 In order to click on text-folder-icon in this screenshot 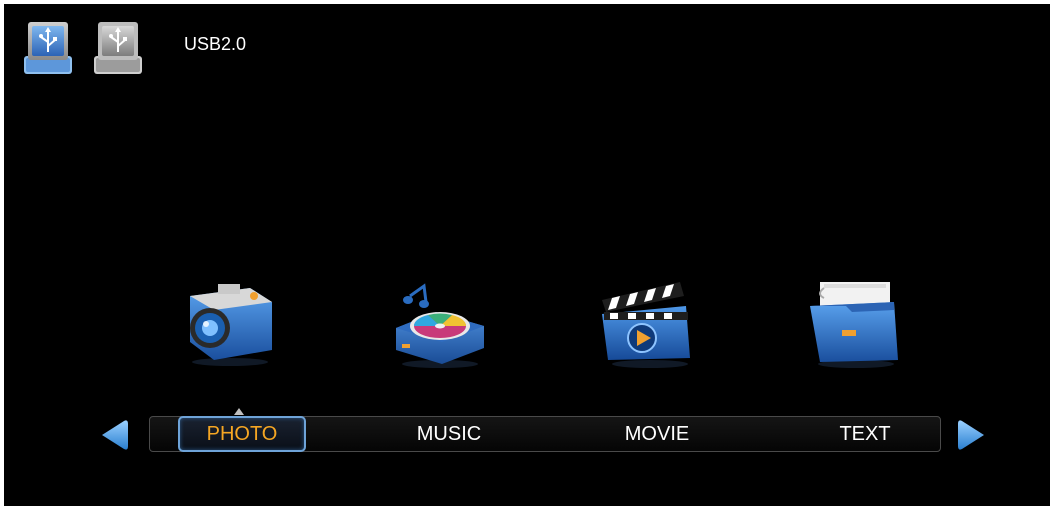, I will do `click(854, 325)`.